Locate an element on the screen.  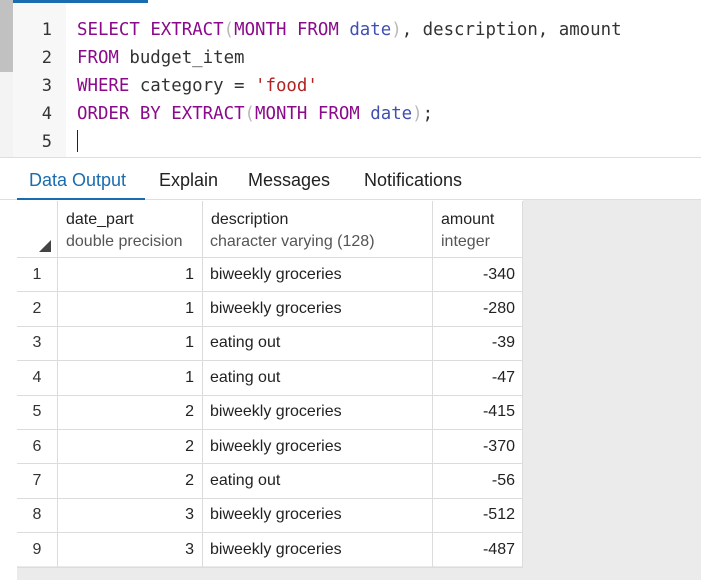
row-number: 9 is located at coordinates (37, 550).